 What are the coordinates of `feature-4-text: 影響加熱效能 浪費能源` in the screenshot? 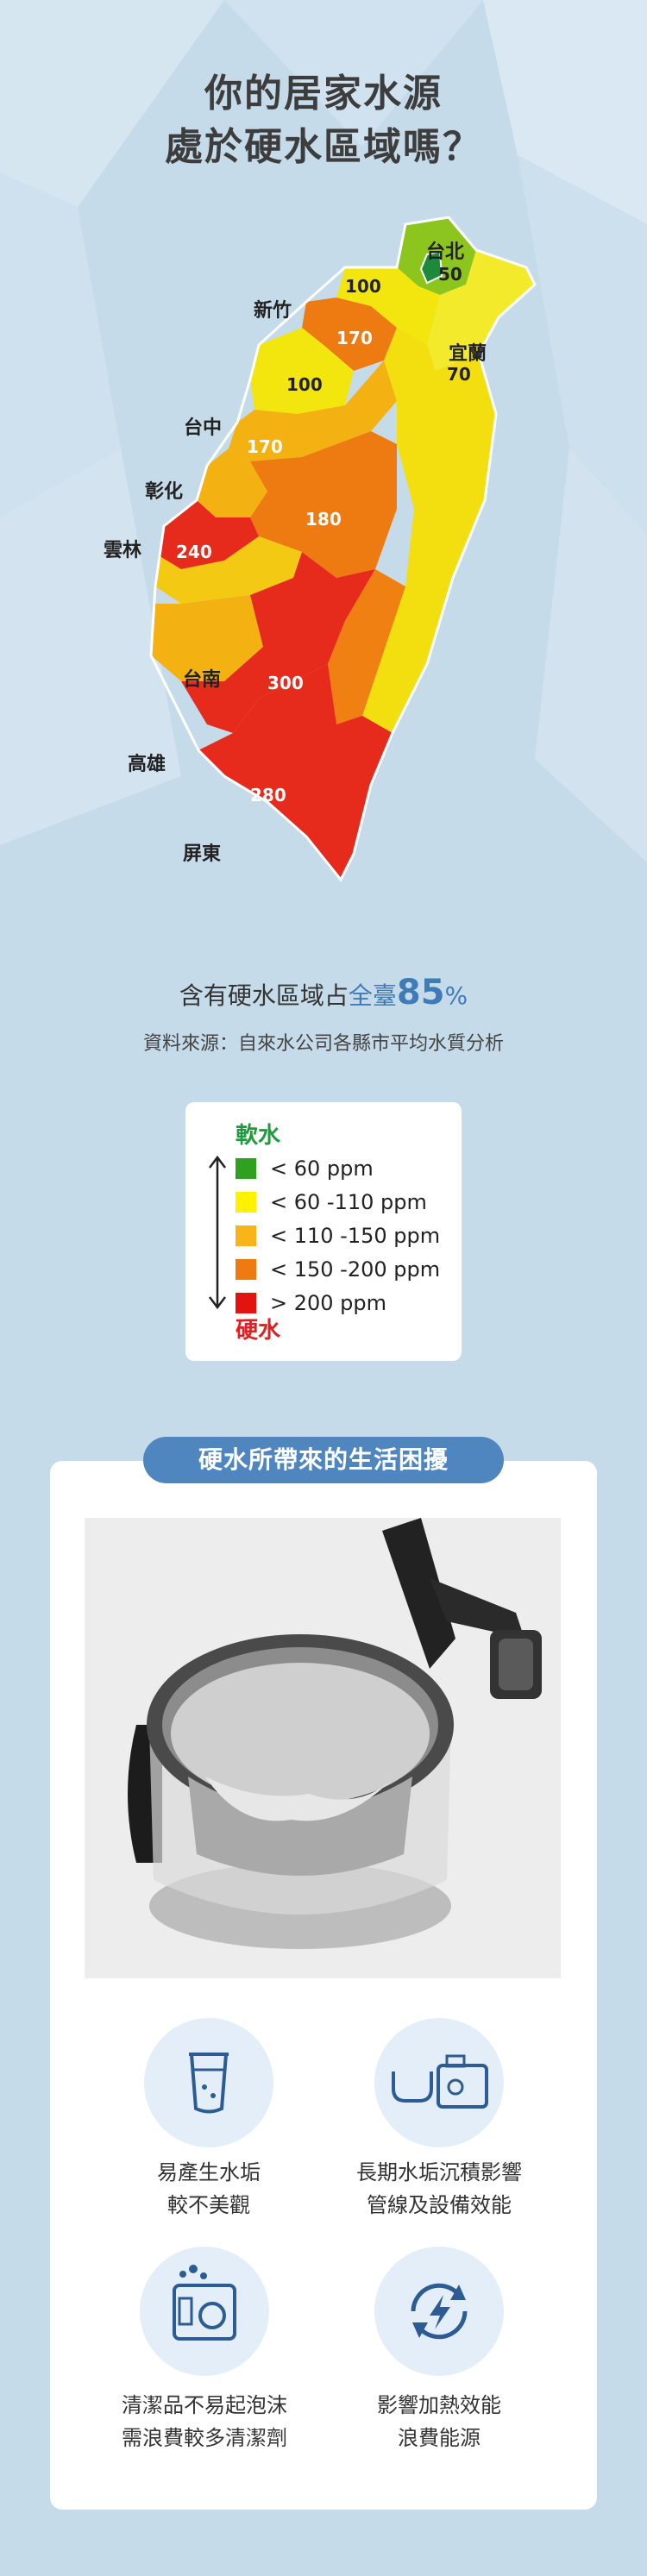 It's located at (439, 2421).